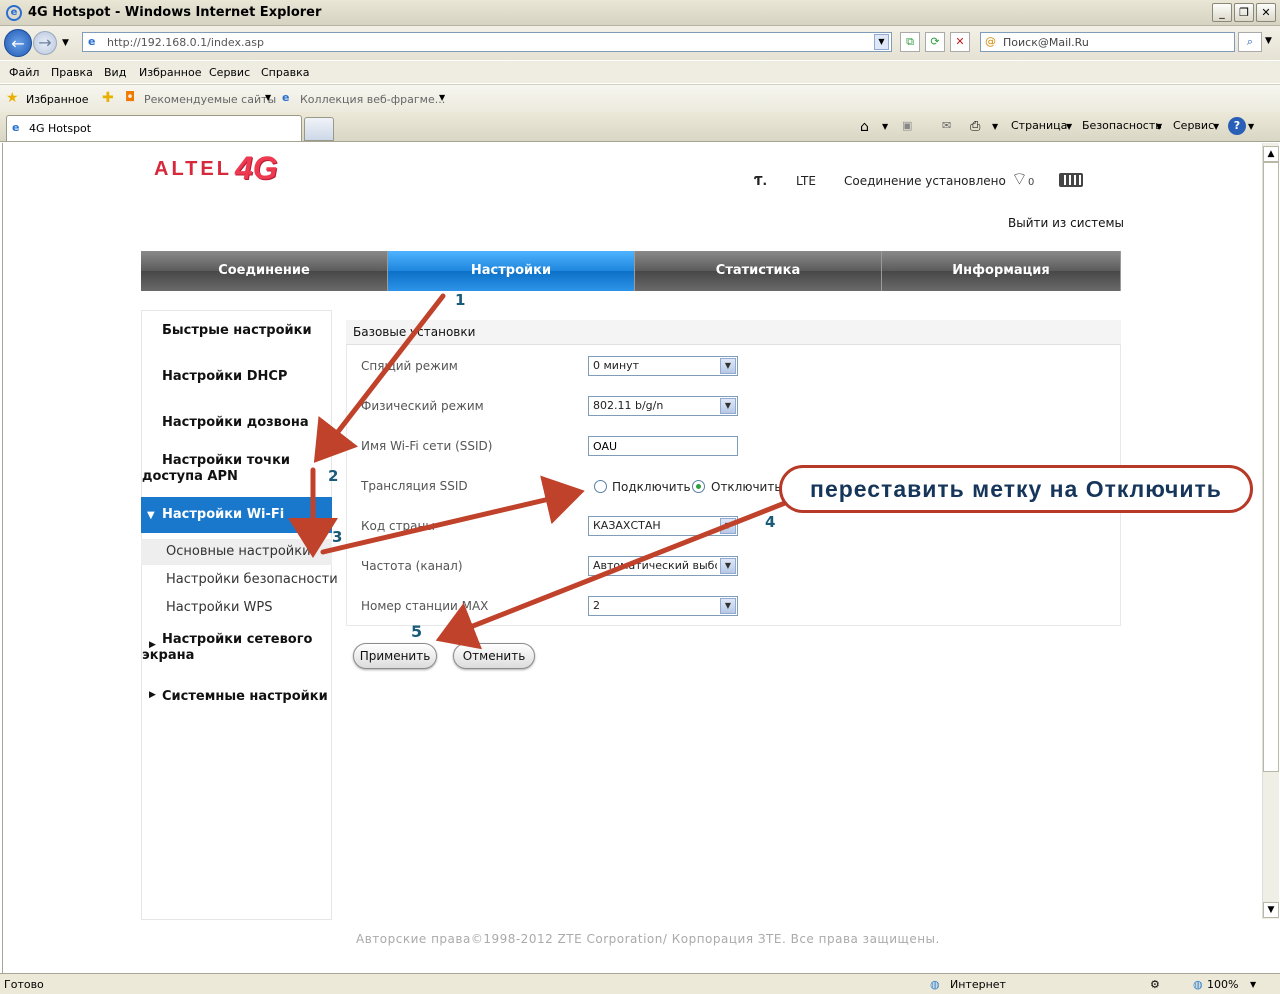 Image resolution: width=1280 pixels, height=994 pixels. What do you see at coordinates (1271, 467) in the screenshot?
I see `scroll-thumb` at bounding box center [1271, 467].